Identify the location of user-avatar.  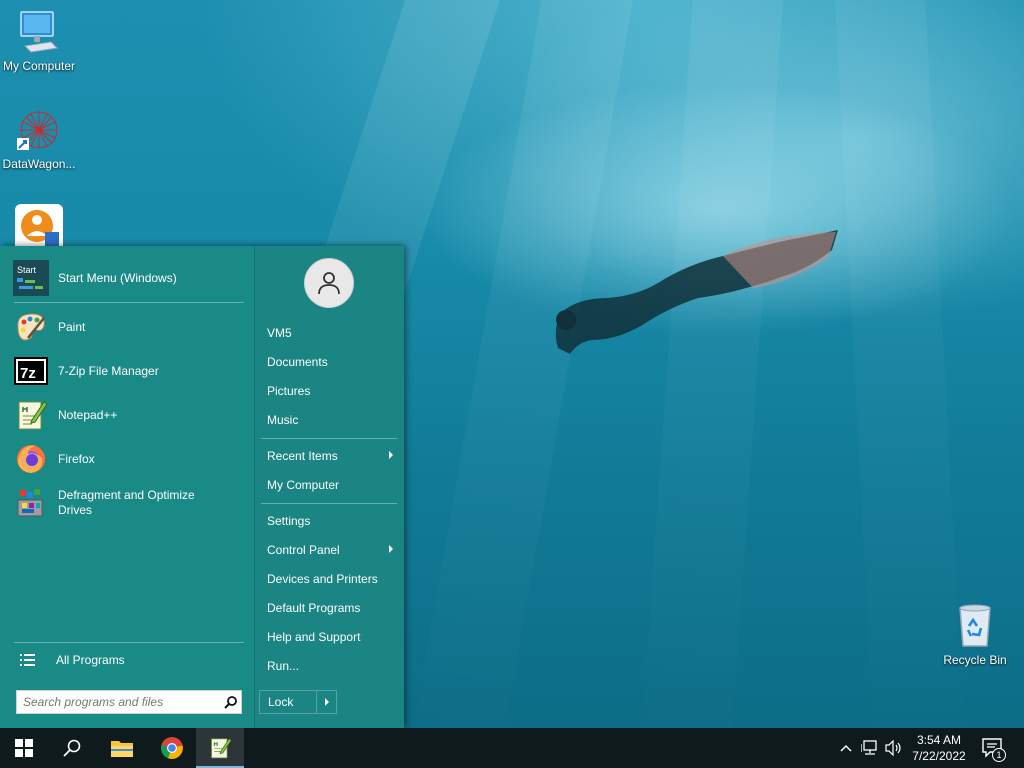
(329, 283).